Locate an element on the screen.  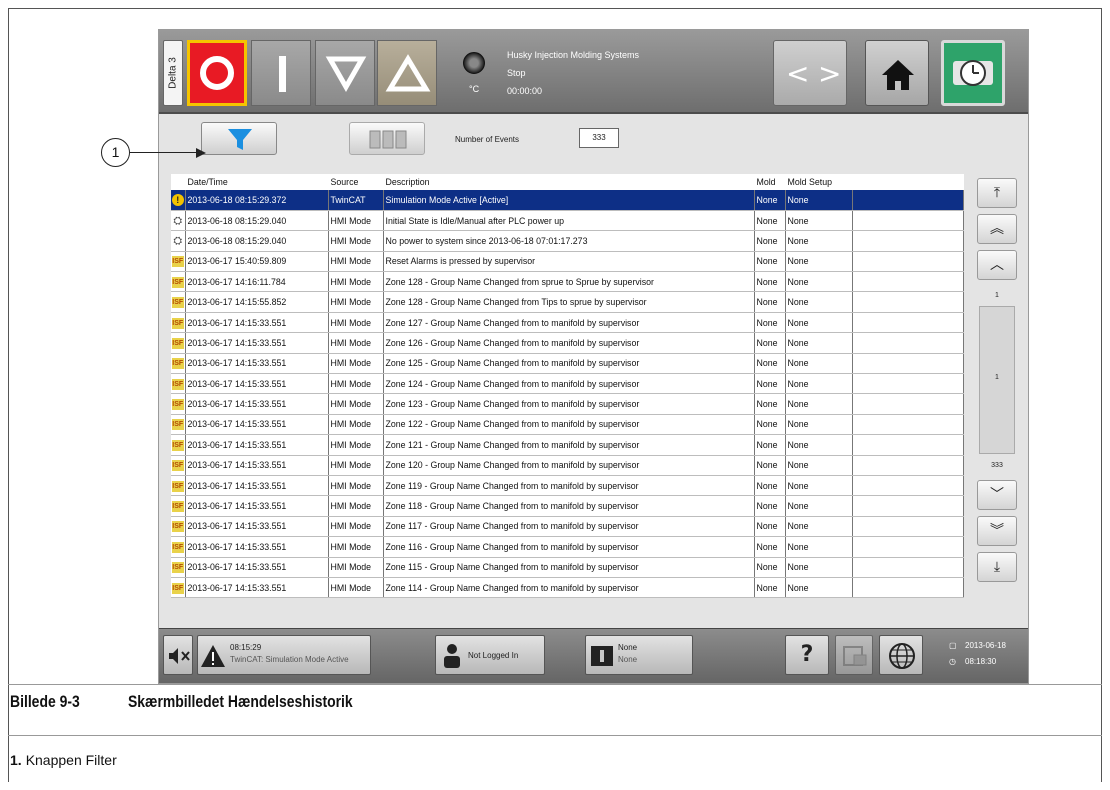
column-header-source: Source is located at coordinates (356, 182).